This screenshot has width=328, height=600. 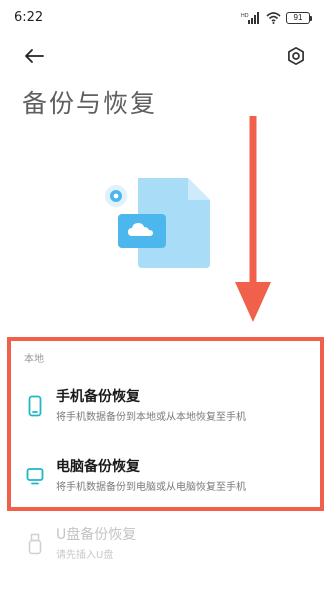 I want to click on back-arrow-icon, so click(x=34, y=56).